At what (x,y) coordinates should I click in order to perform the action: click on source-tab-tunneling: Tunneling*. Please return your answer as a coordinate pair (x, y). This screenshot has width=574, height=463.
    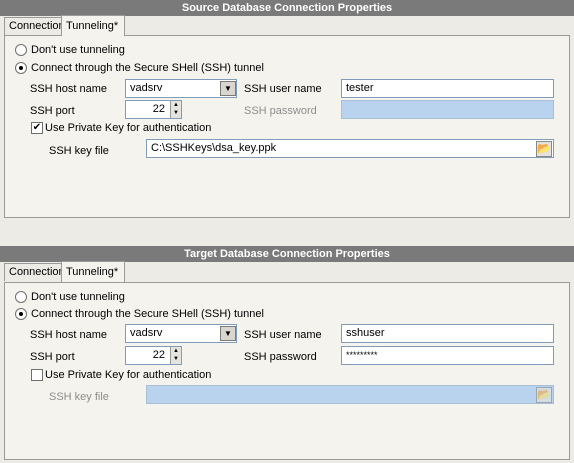
    Looking at the image, I should click on (93, 25).